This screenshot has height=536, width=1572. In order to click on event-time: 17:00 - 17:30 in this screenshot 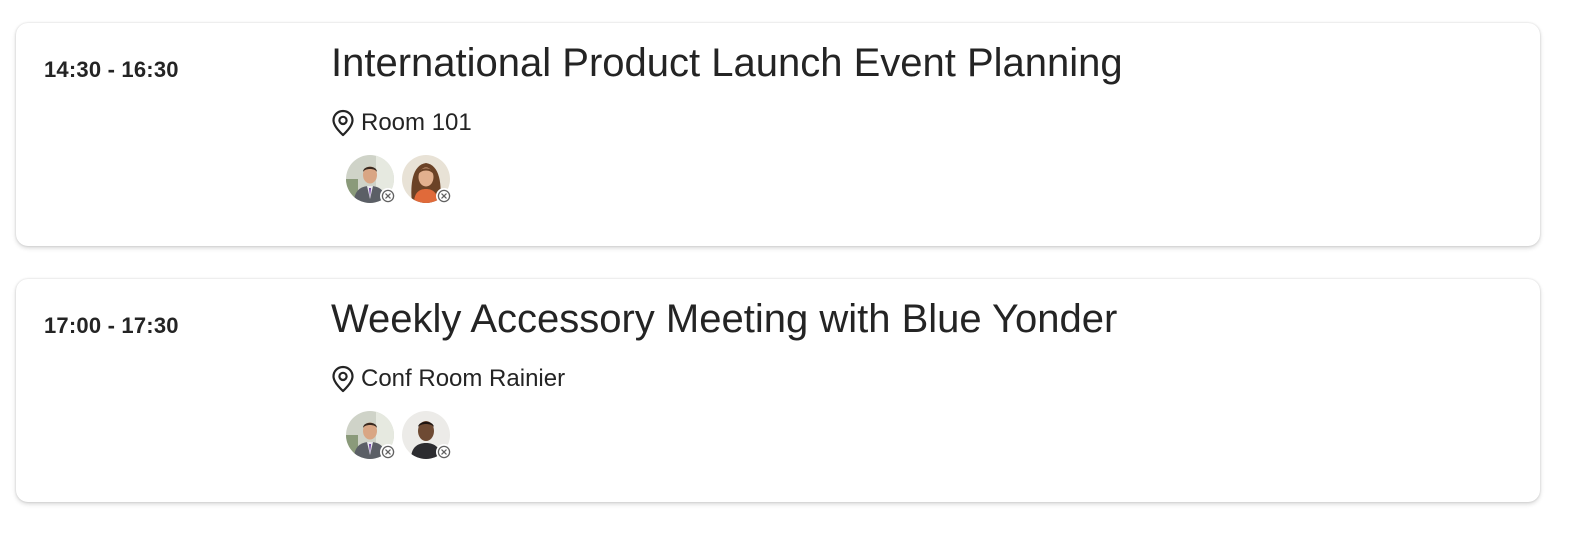, I will do `click(111, 325)`.